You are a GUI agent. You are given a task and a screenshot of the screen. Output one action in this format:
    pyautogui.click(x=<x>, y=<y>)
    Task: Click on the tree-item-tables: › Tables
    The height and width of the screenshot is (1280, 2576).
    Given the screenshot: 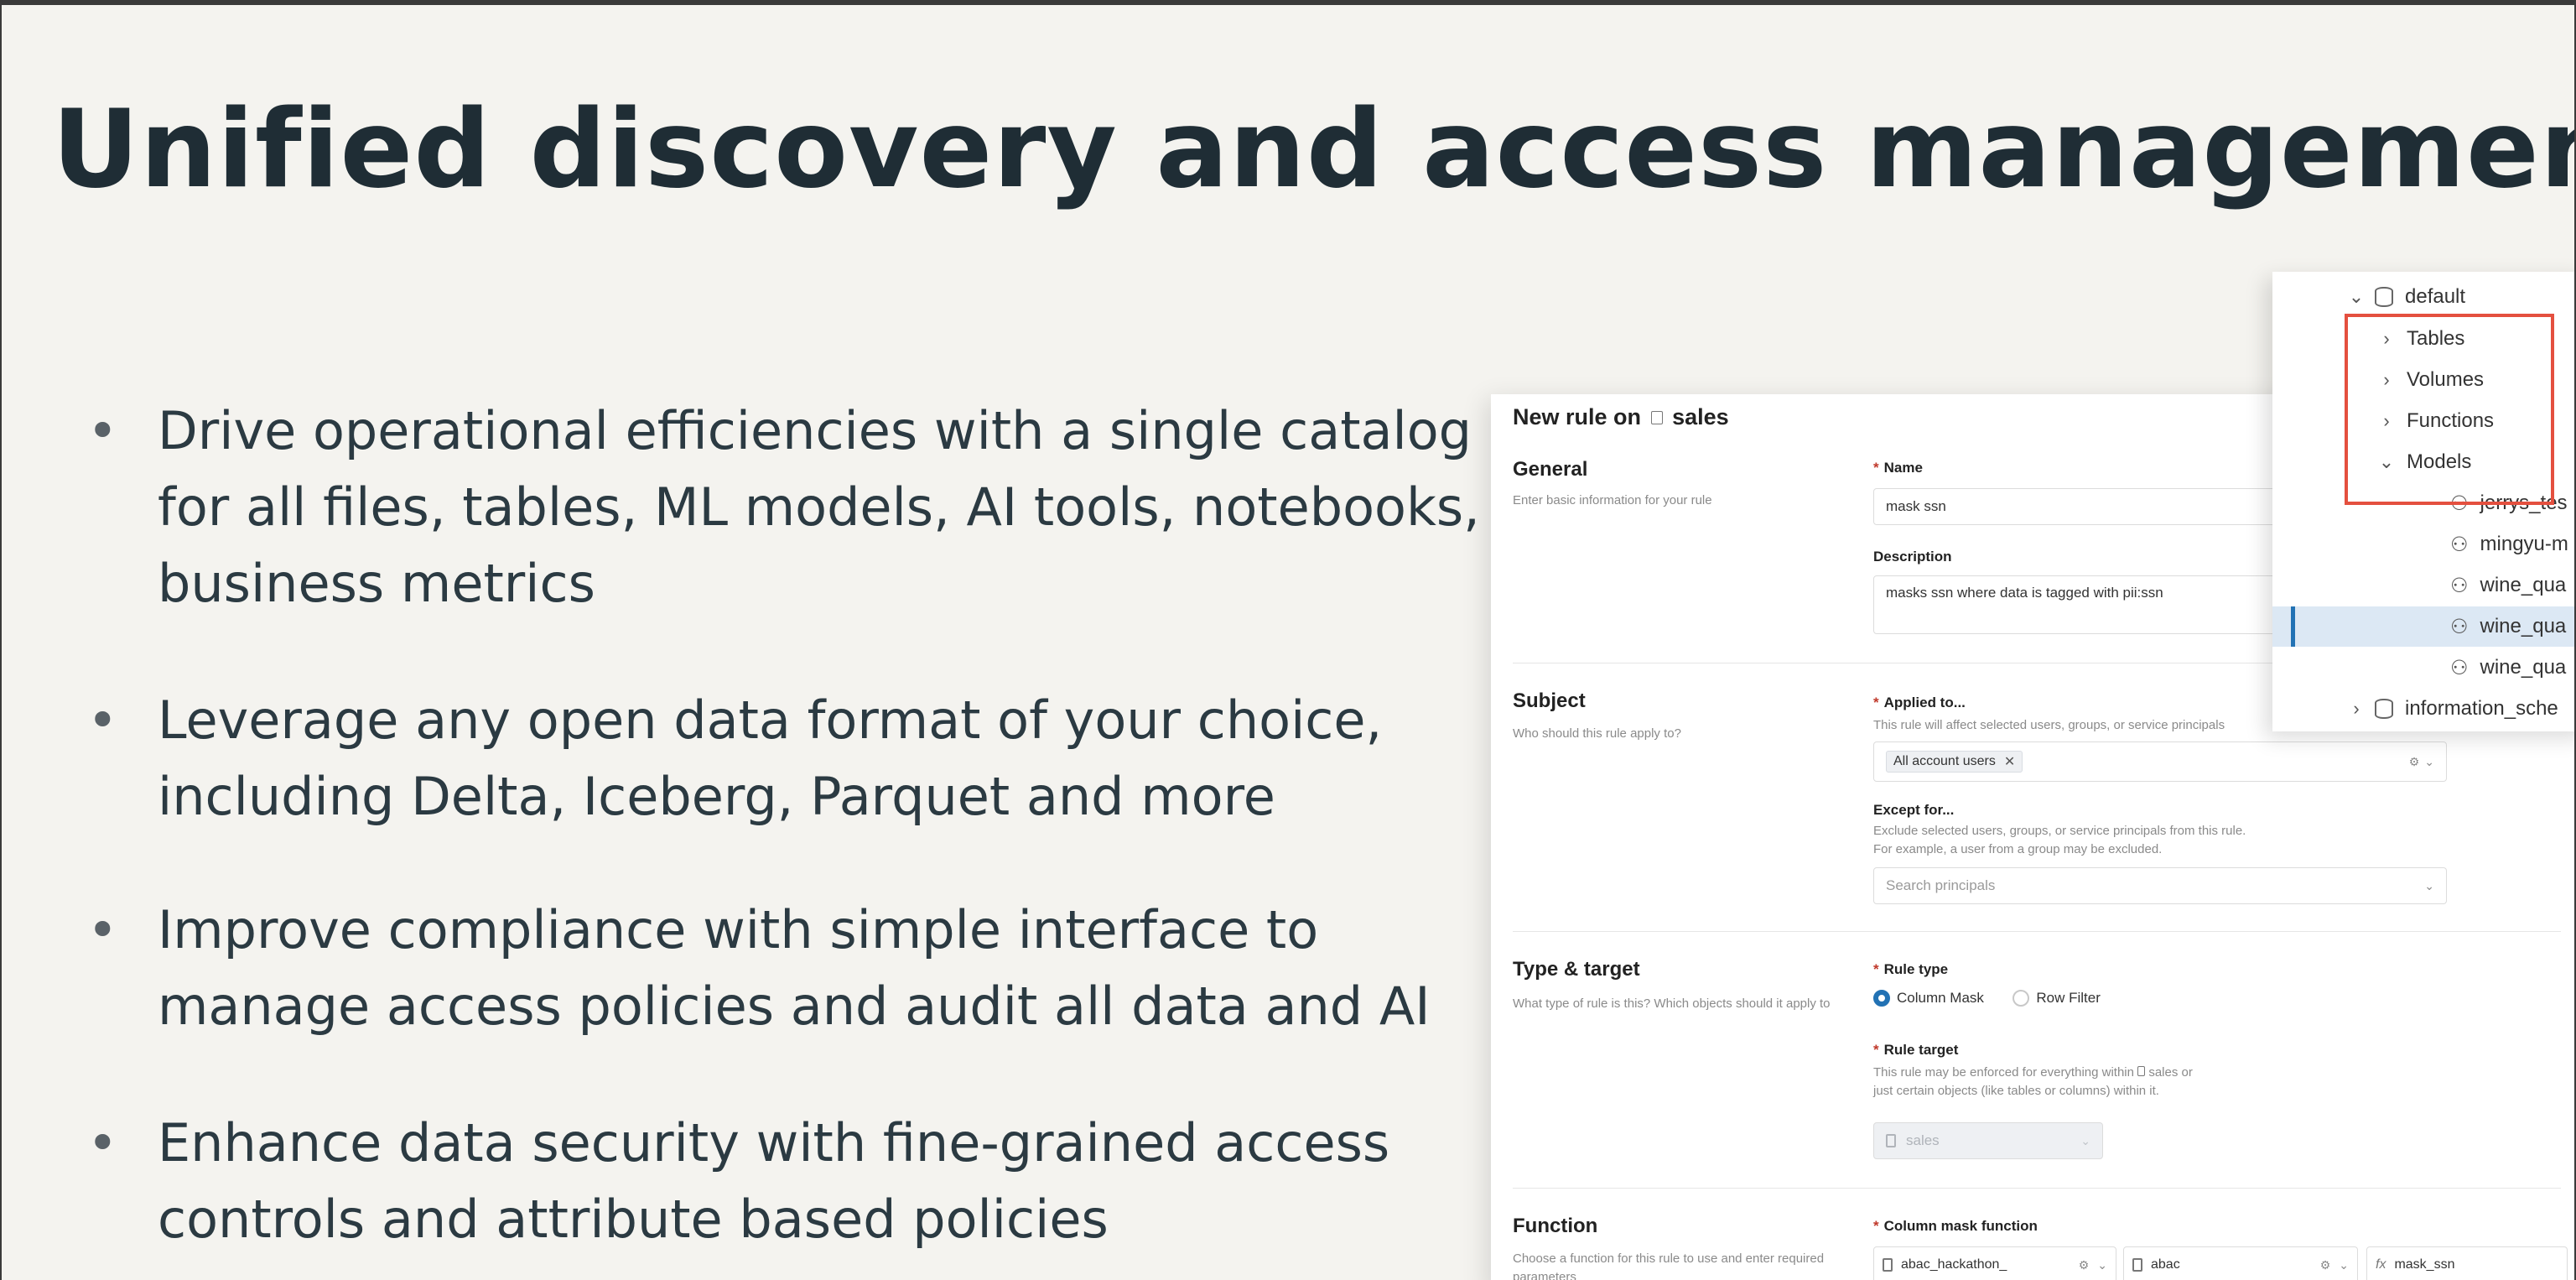 What is the action you would take?
    pyautogui.click(x=2423, y=339)
    